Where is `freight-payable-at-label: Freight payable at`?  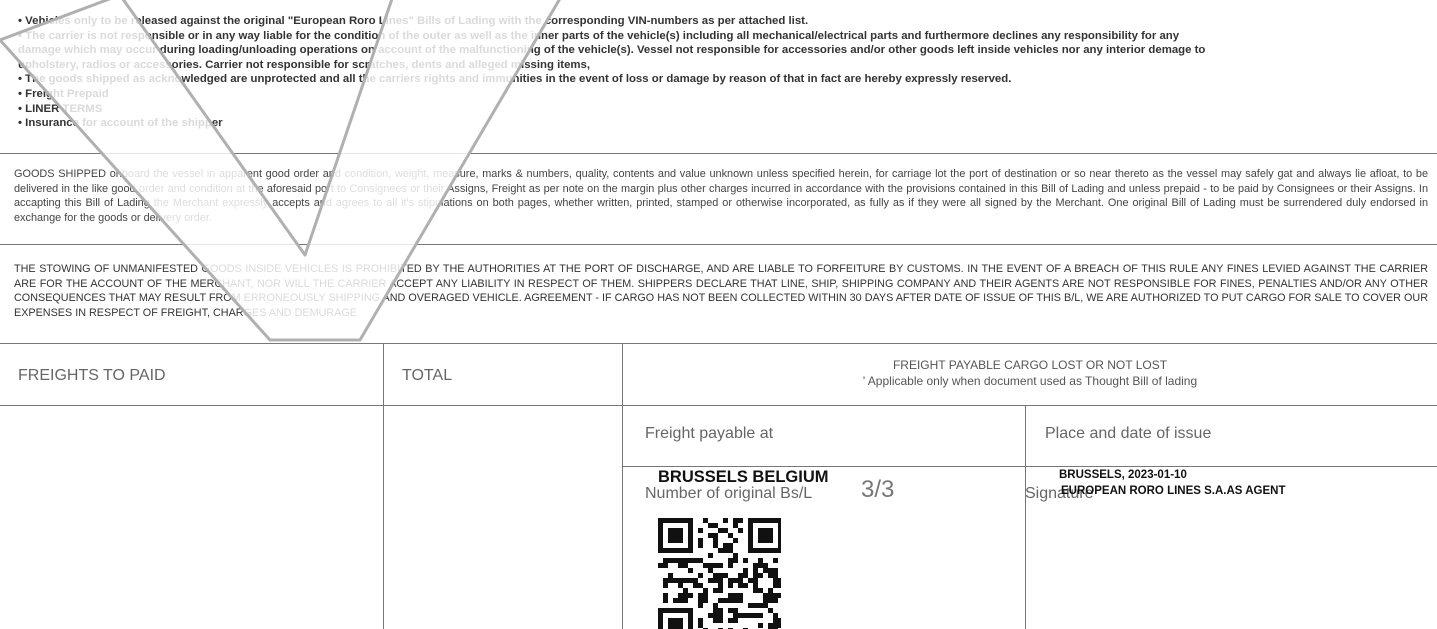
freight-payable-at-label: Freight payable at is located at coordinates (709, 433).